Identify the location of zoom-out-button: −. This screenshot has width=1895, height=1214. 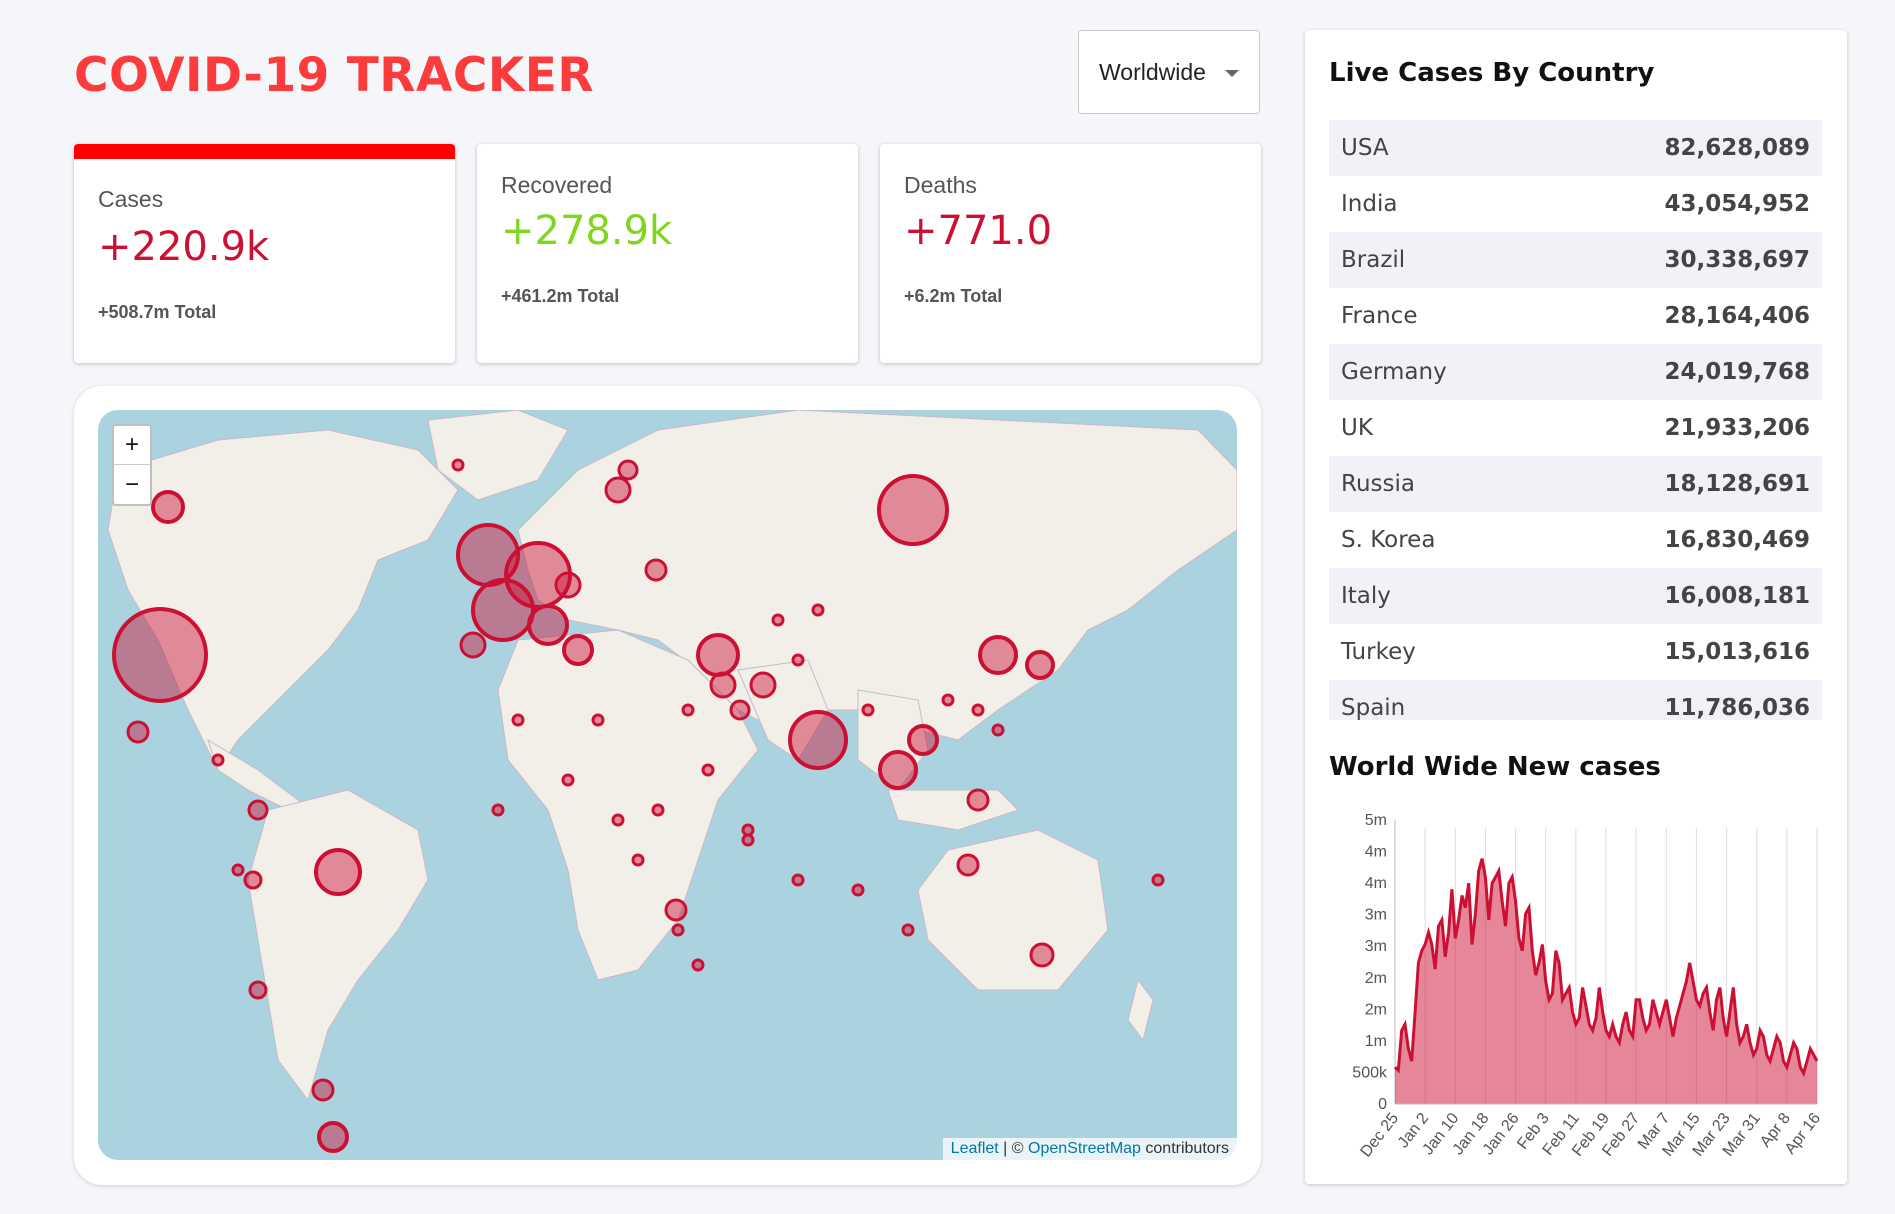
(132, 484).